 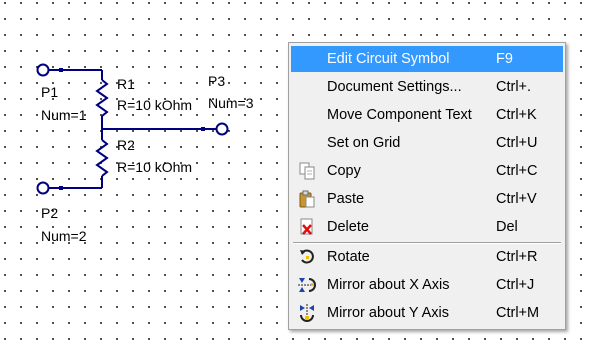 I want to click on menu-item-label: Mirror about Y Axis, so click(x=388, y=313).